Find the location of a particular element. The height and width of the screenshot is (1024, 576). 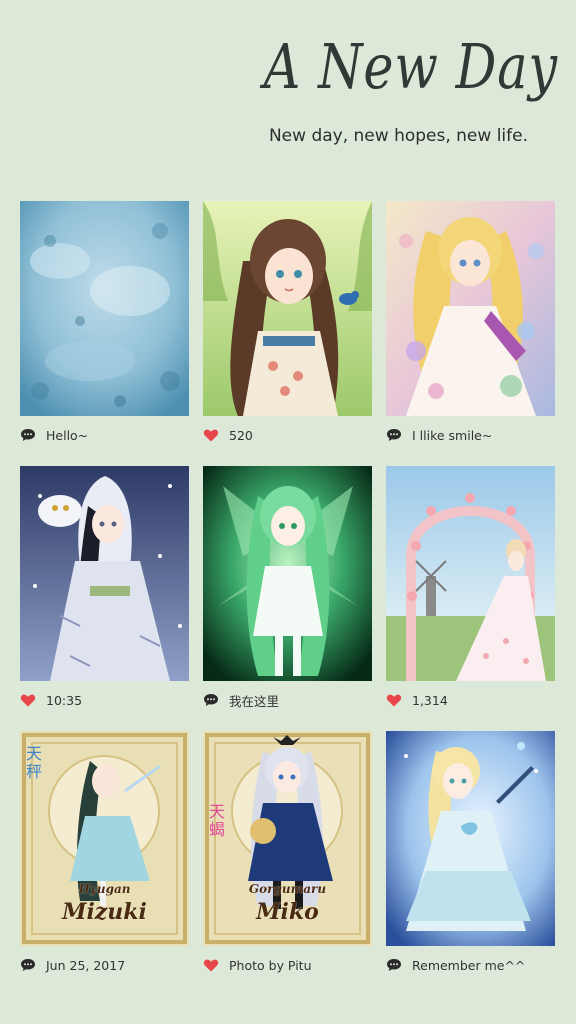

post-card: Hello~ is located at coordinates (104, 328).